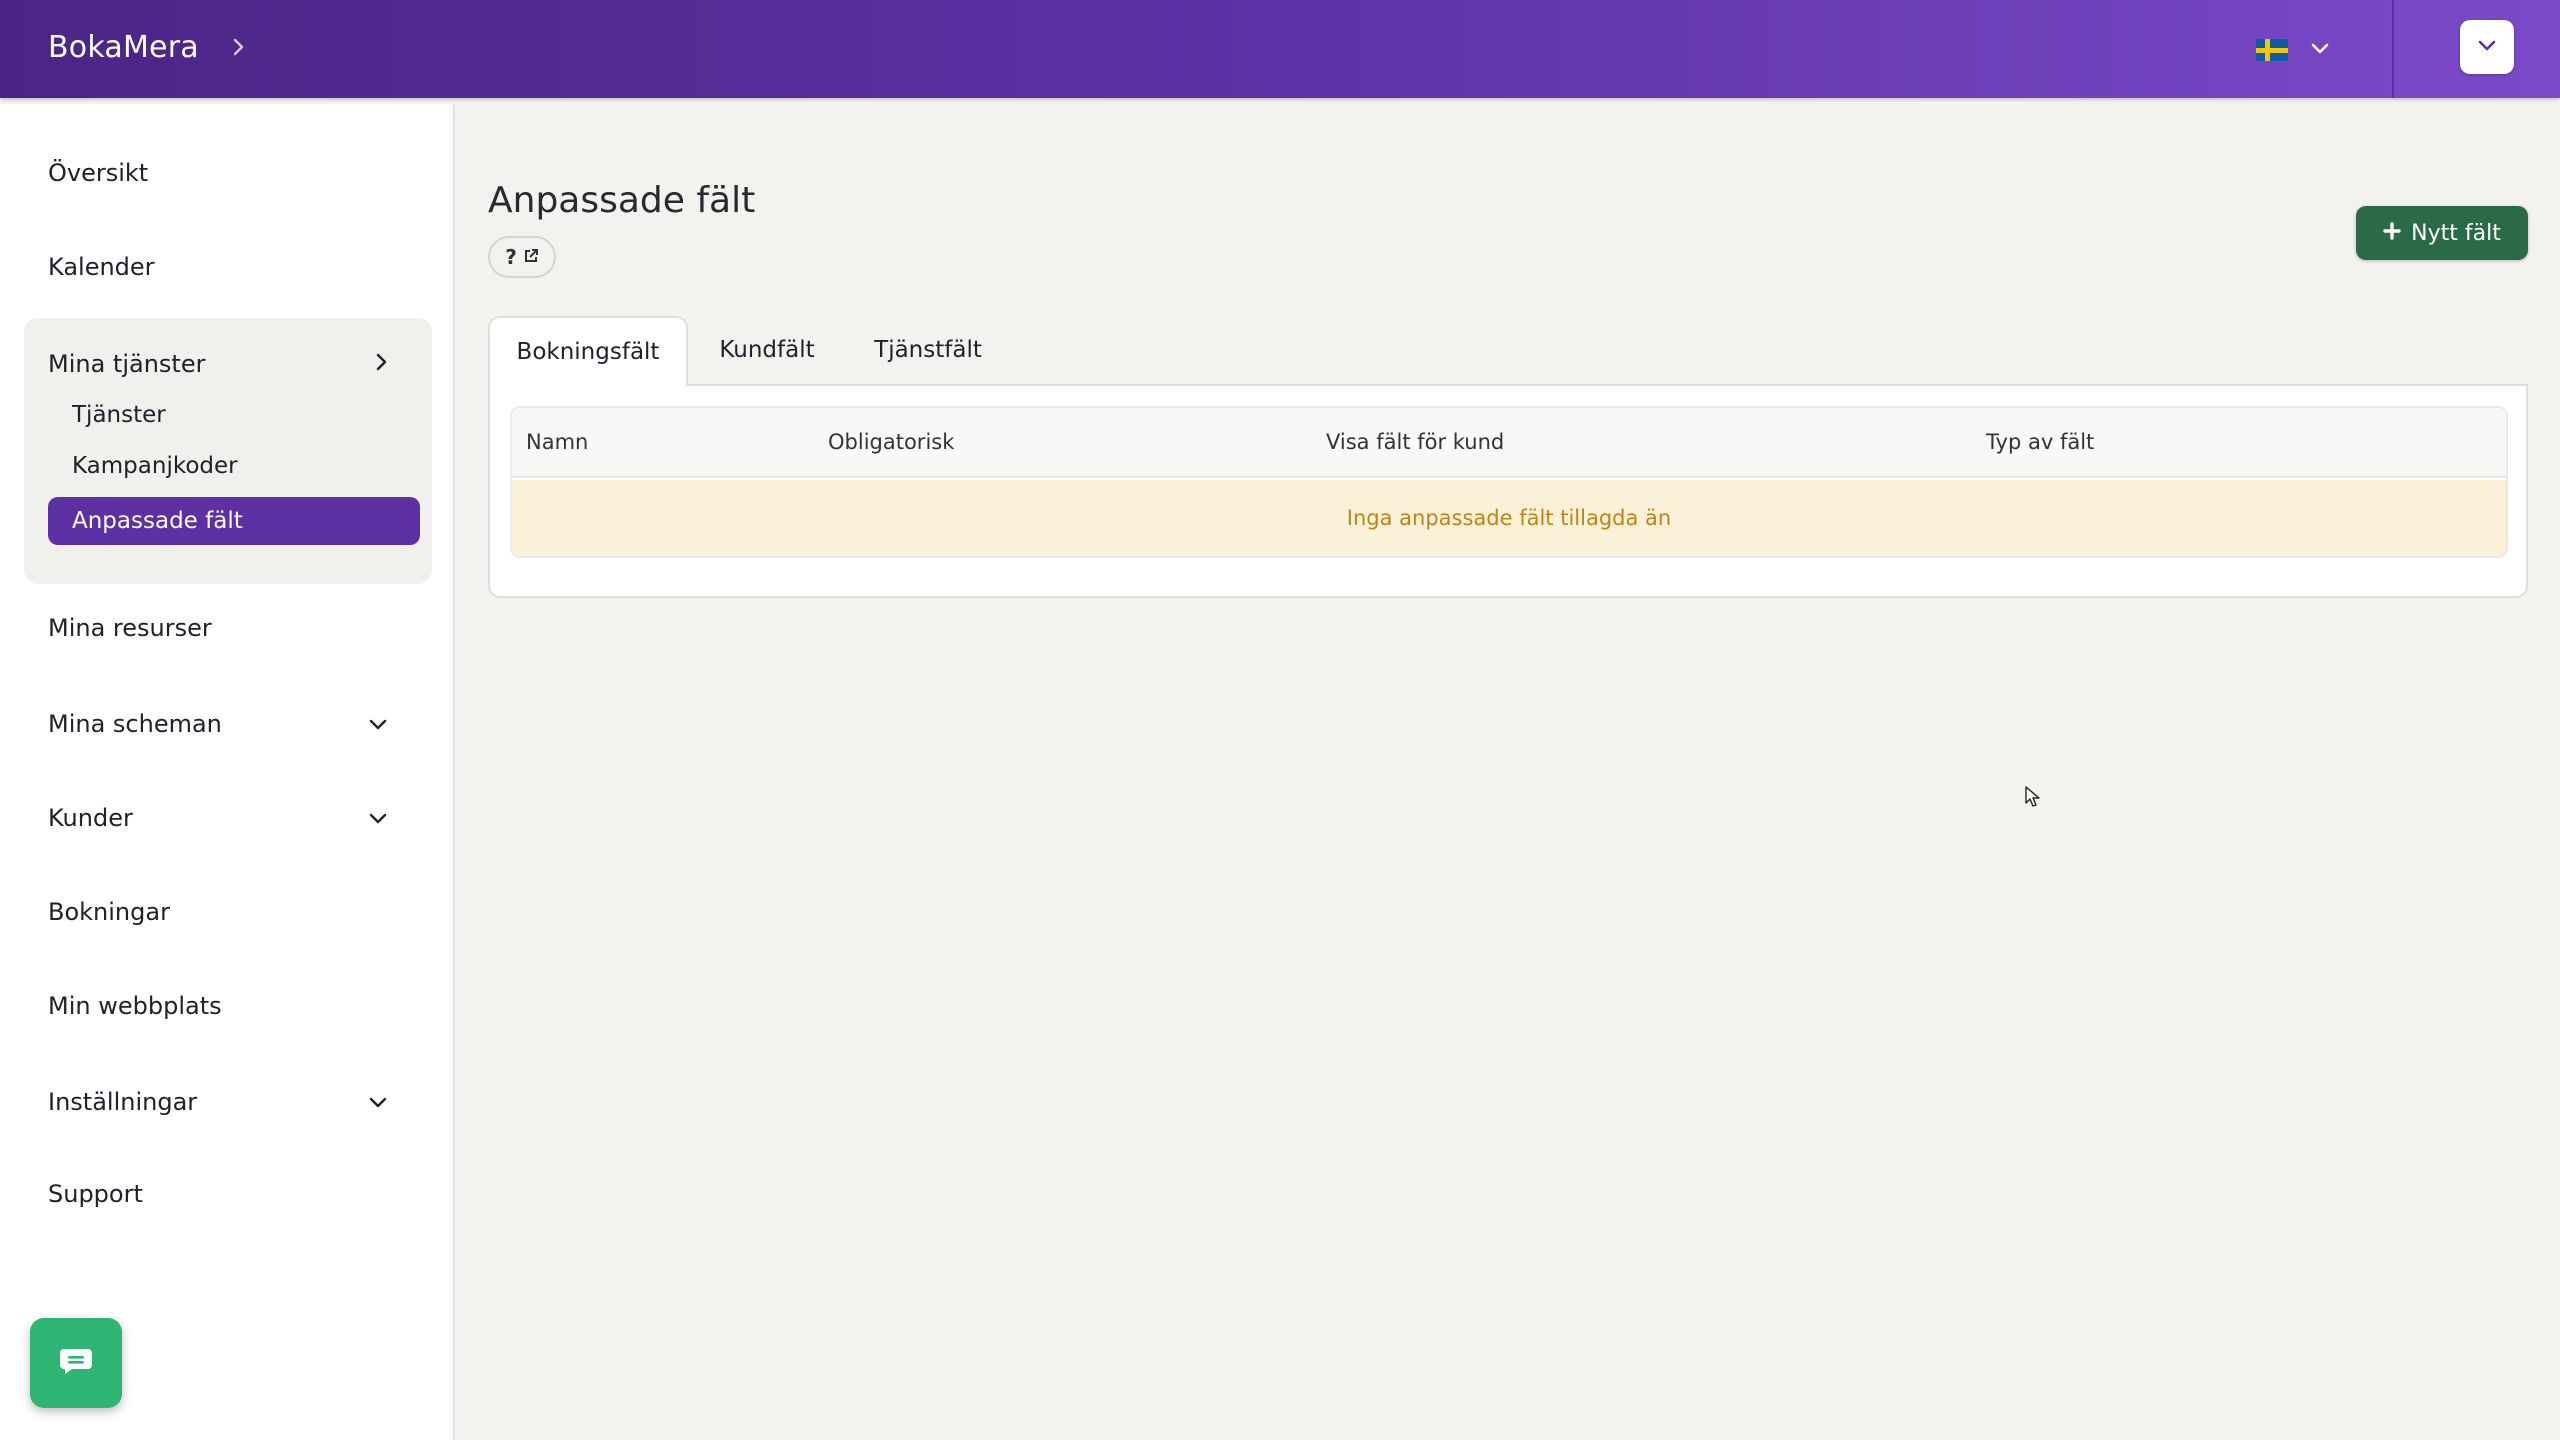 The image size is (2560, 1440). Describe the element at coordinates (767, 350) in the screenshot. I see `tab-kundfalt: Kundfält` at that location.